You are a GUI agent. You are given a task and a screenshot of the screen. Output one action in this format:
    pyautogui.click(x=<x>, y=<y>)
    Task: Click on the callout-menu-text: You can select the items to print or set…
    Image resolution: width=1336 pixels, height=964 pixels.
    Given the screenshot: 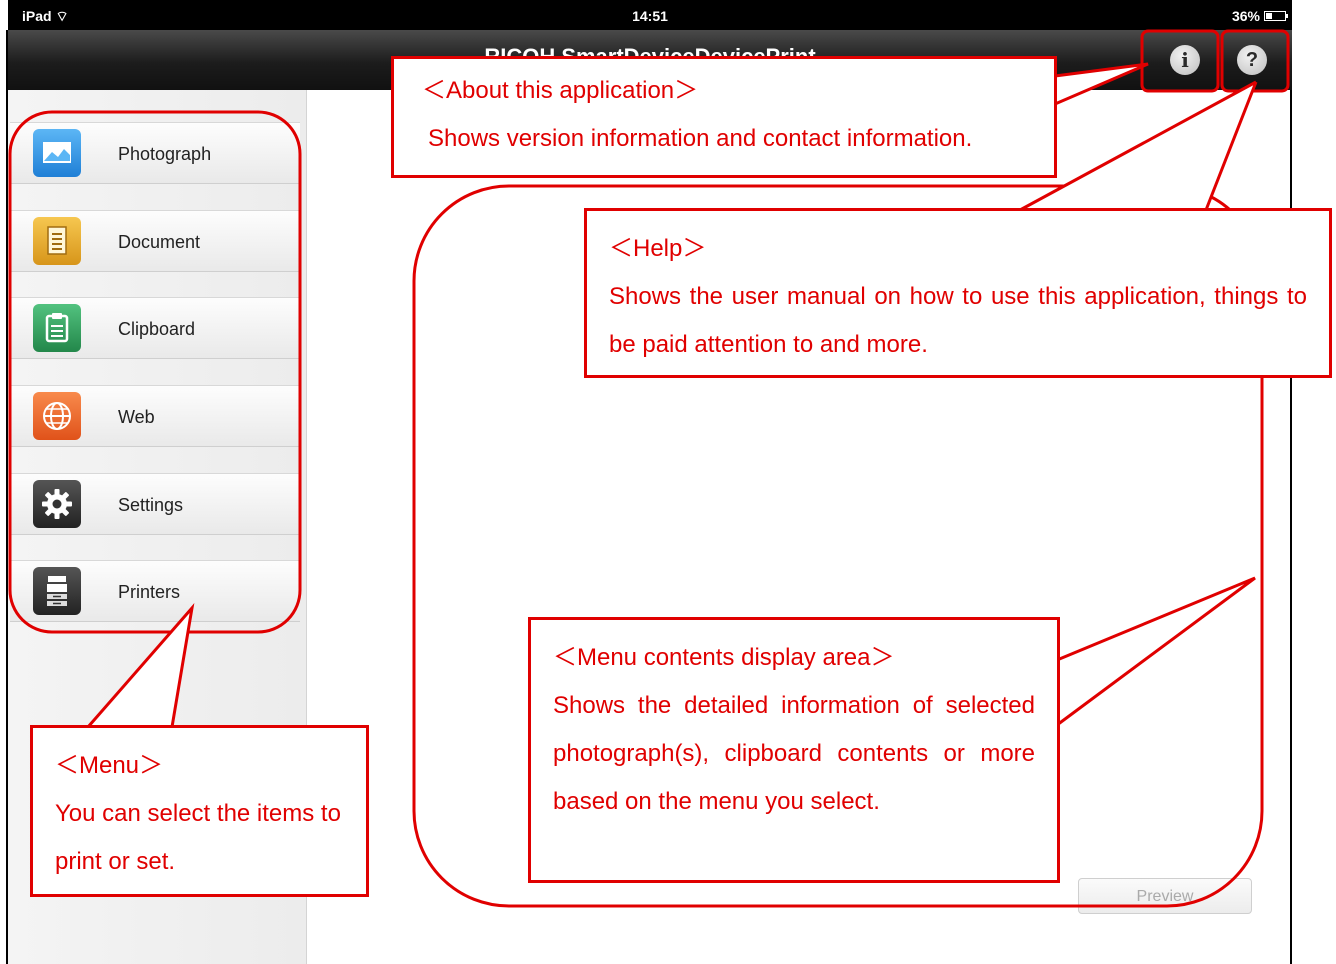 What is the action you would take?
    pyautogui.click(x=198, y=837)
    